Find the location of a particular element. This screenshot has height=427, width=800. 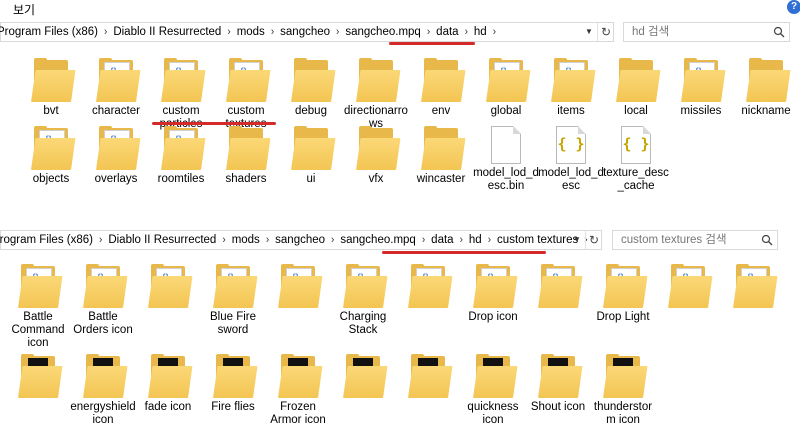

file-item: {} objects is located at coordinates (51, 156).